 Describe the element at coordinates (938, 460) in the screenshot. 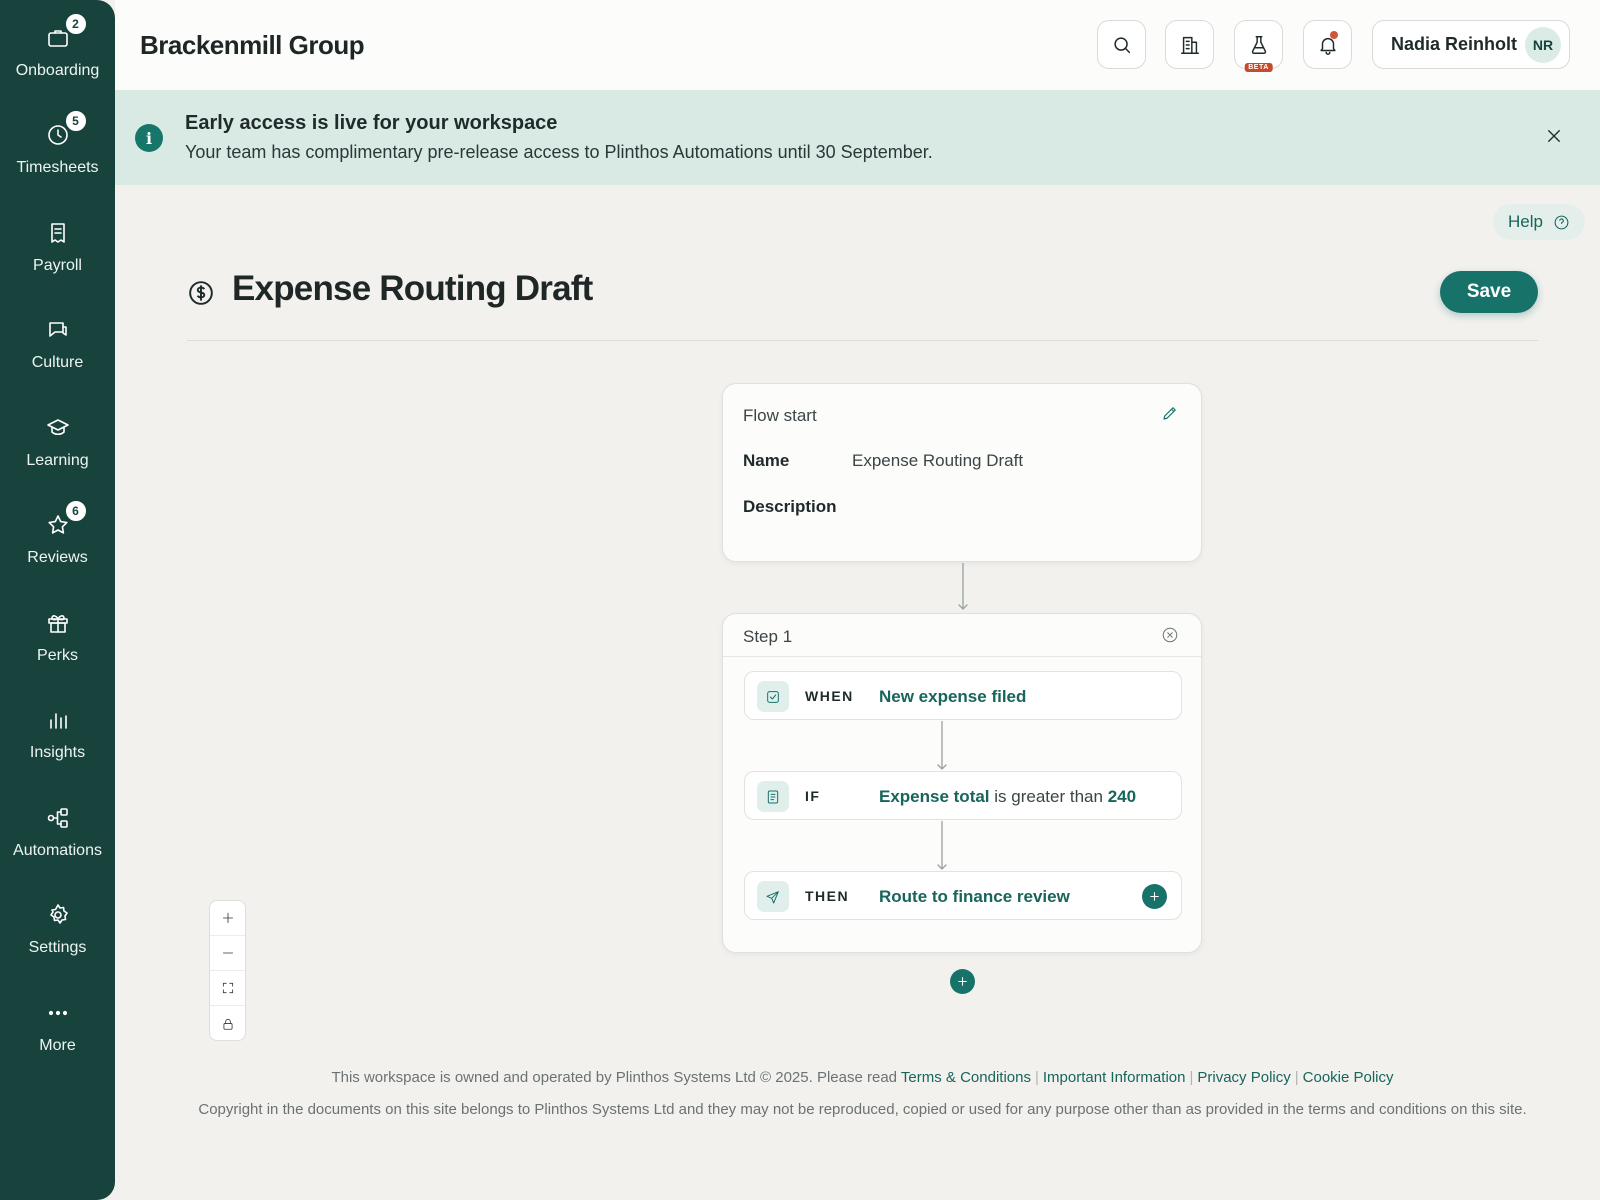

I see `name-value: Expense Routing Draft` at that location.